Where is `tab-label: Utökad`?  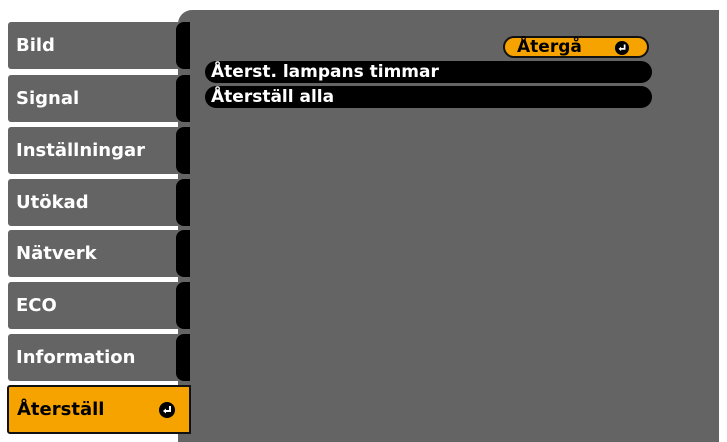 tab-label: Utökad is located at coordinates (52, 202).